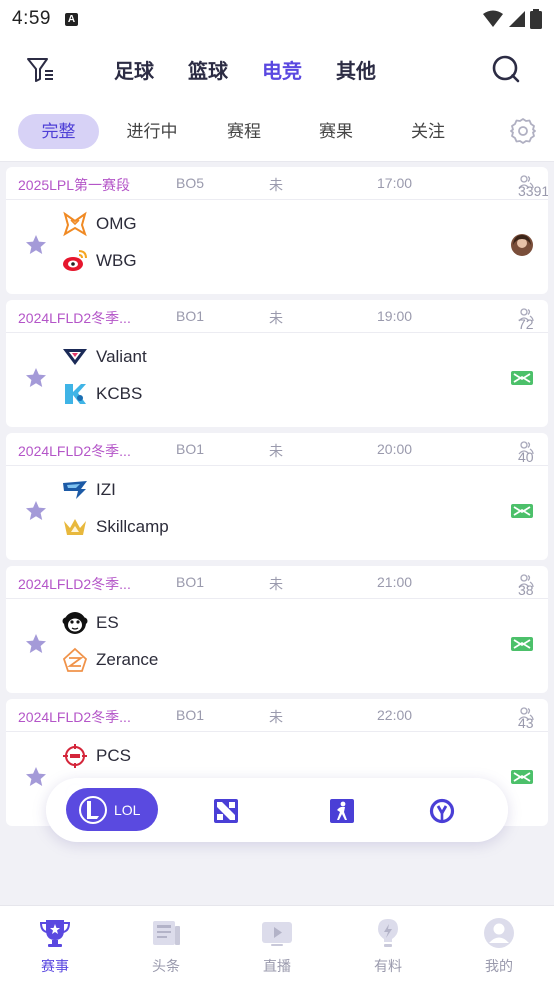 This screenshot has height=984, width=554. I want to click on team-name: OMG, so click(116, 223).